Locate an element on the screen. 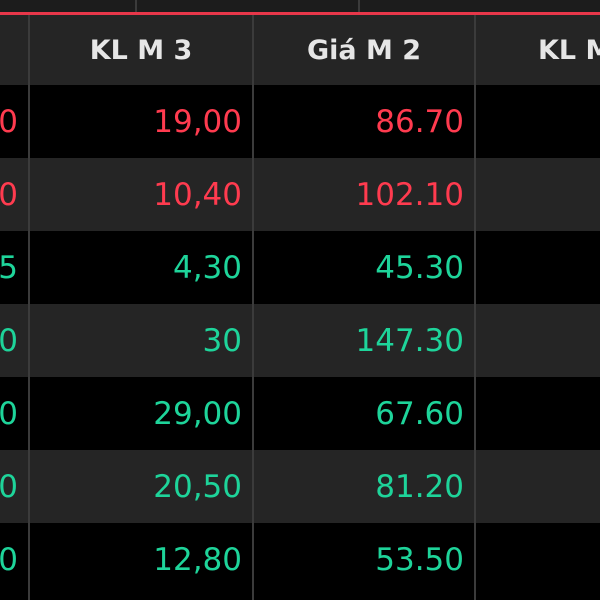  cell-gia-m2: 45.30 is located at coordinates (419, 267).